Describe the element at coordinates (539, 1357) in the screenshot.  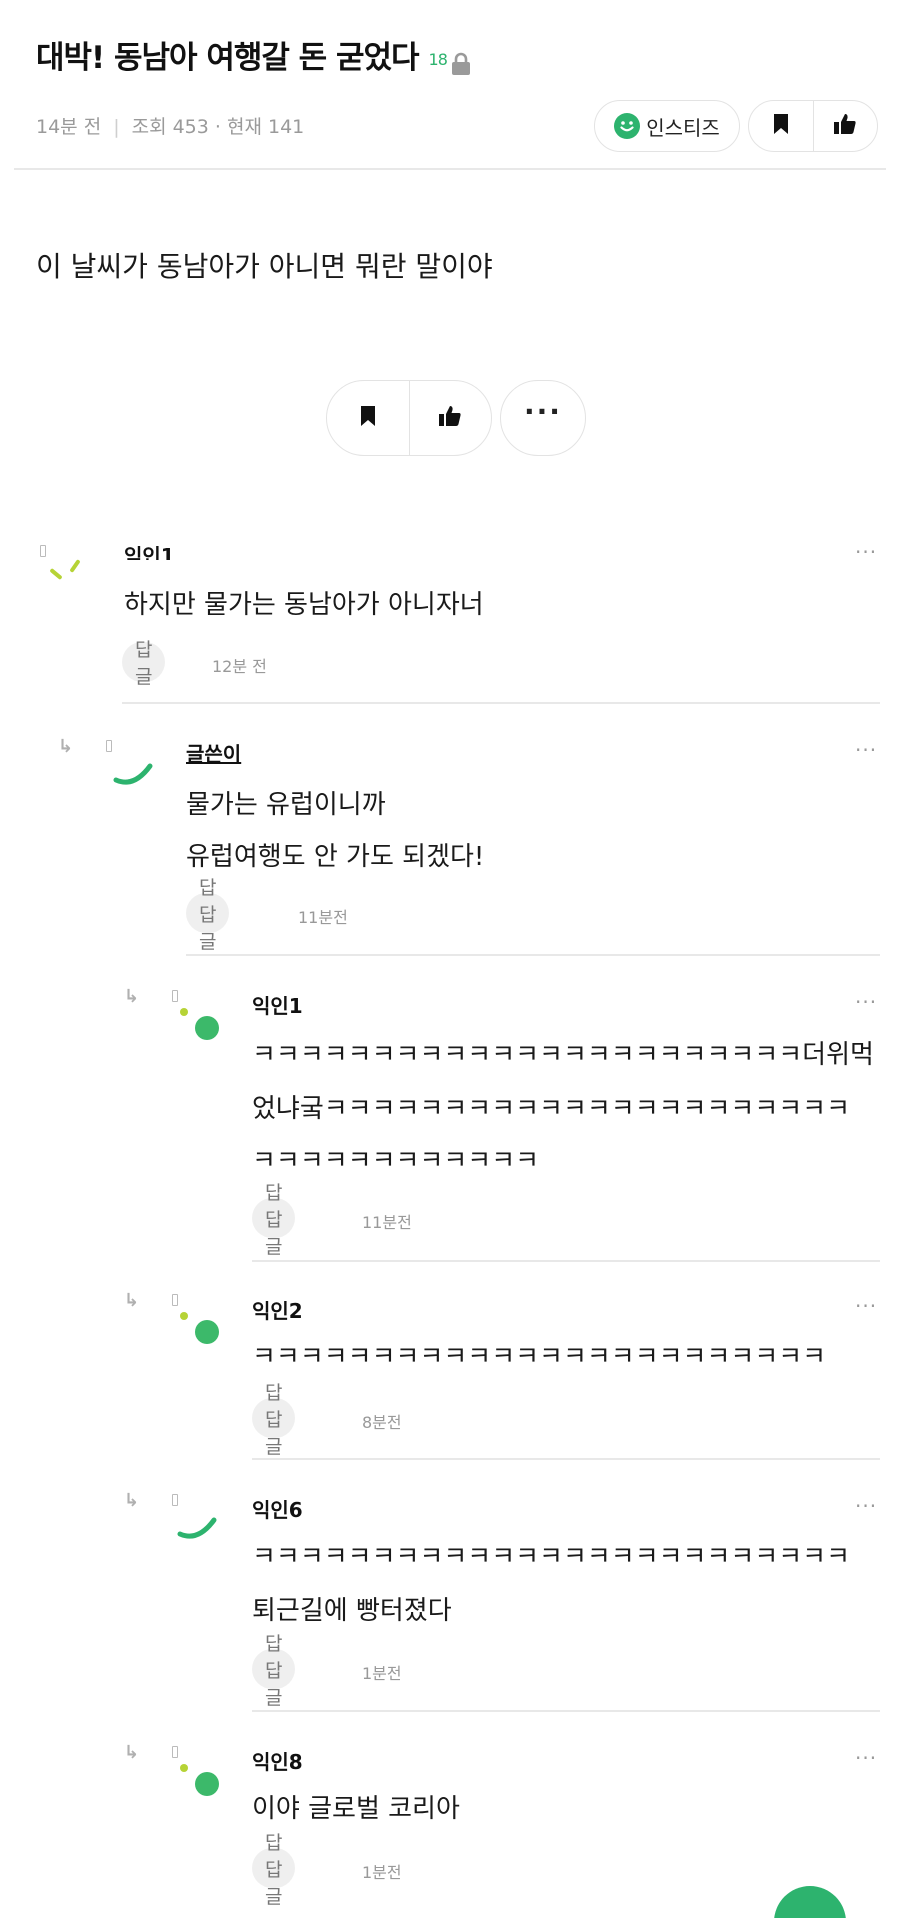
I see `comment-text-line: ㅋㅋㅋㅋㅋㅋㅋㅋㅋㅋㅋㅋㅋㅋㅋㅋㅋㅋㅋㅋㅋㅋㅋㅋ` at that location.